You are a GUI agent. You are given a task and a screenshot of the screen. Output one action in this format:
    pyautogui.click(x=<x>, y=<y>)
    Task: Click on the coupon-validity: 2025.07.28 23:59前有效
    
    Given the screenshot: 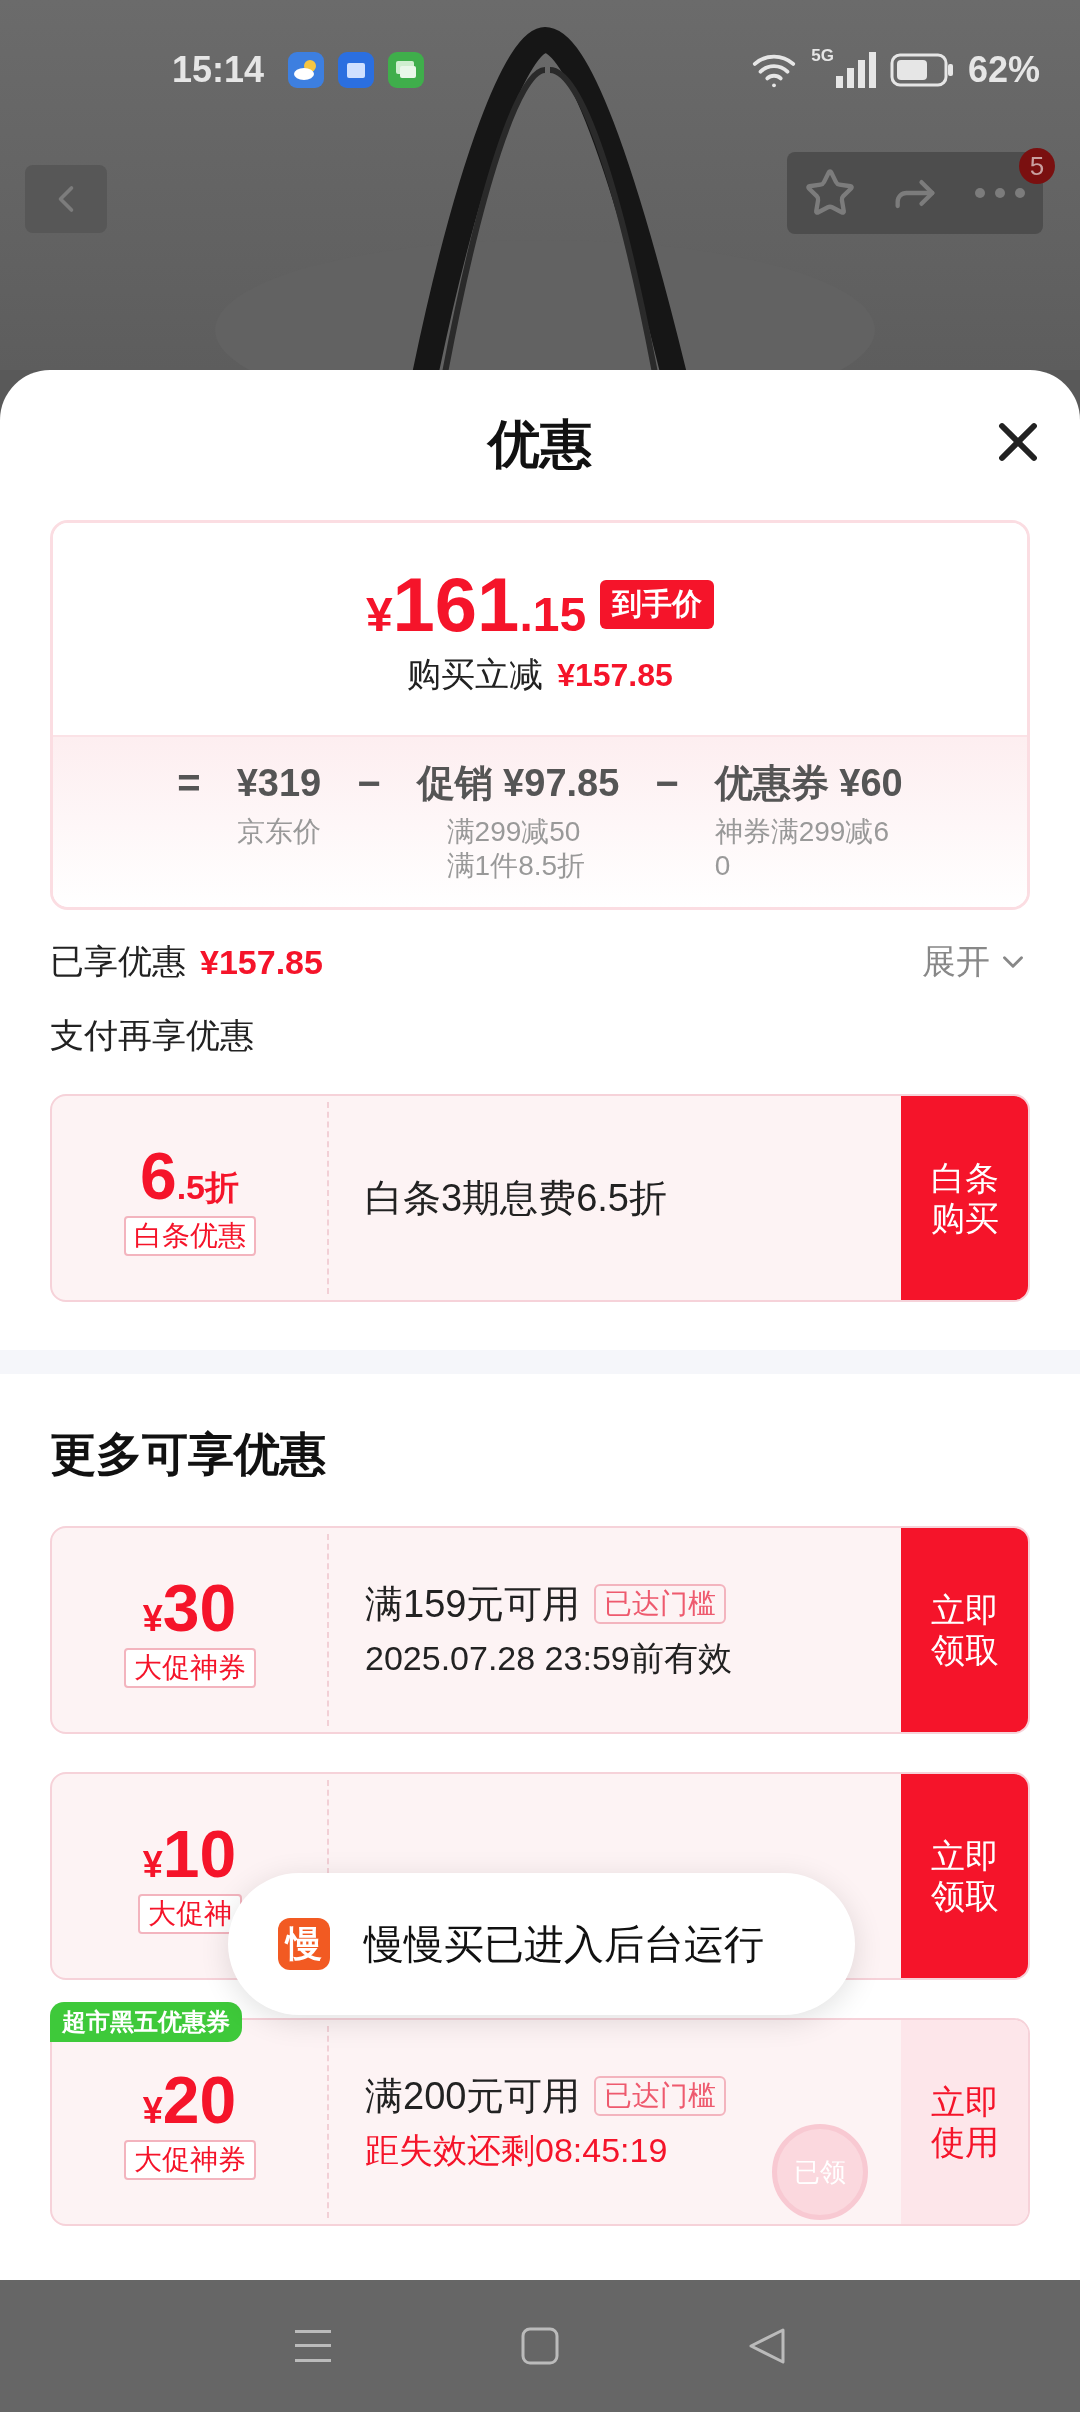 What is the action you would take?
    pyautogui.click(x=548, y=1658)
    